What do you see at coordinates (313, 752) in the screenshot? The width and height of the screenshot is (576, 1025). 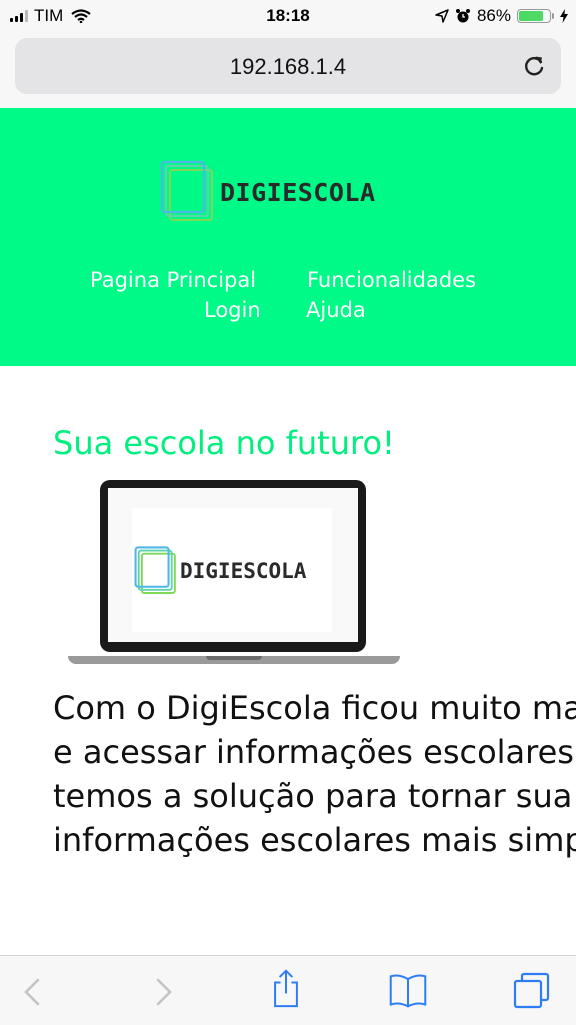 I see `paragraph-line: e acessar informações escolares` at bounding box center [313, 752].